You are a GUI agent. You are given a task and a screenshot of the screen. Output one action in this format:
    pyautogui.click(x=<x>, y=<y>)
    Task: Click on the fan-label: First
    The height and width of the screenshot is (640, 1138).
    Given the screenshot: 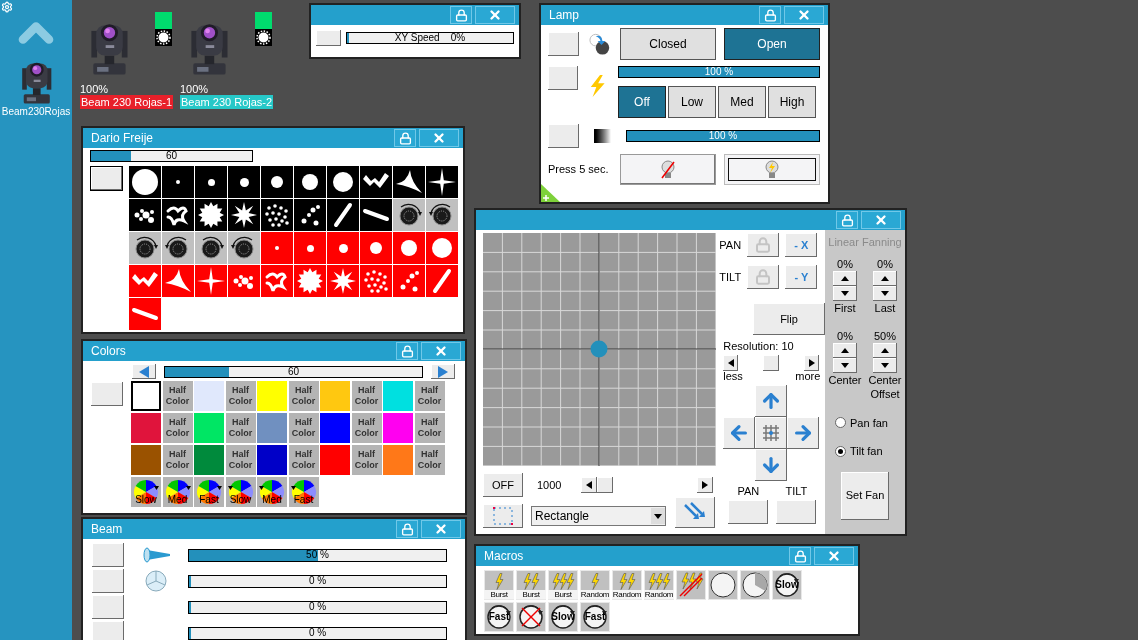 What is the action you would take?
    pyautogui.click(x=845, y=307)
    